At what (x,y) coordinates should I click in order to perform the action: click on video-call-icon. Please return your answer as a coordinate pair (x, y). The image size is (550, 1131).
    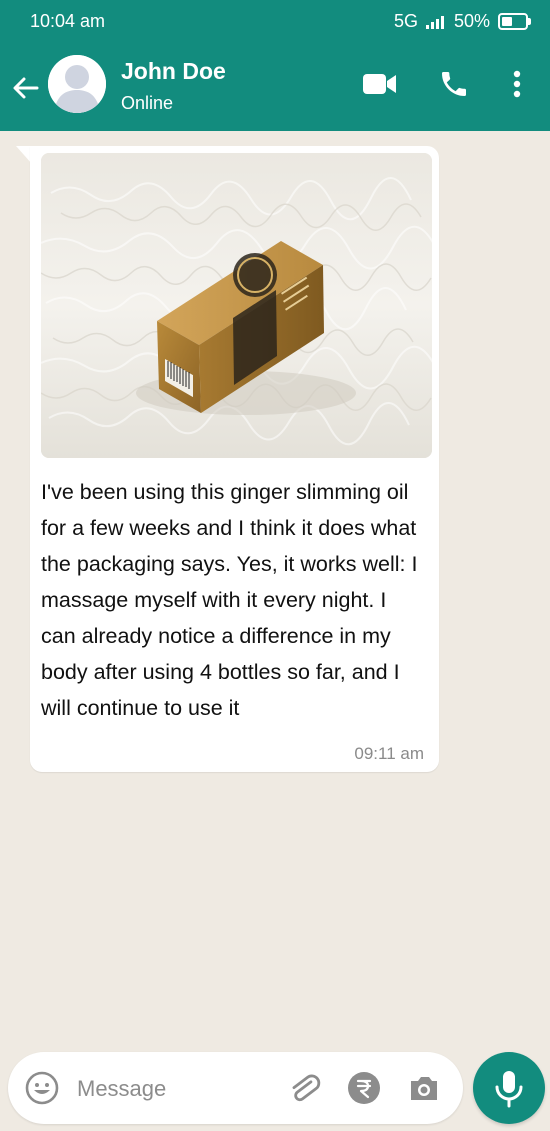
    Looking at the image, I should click on (380, 86).